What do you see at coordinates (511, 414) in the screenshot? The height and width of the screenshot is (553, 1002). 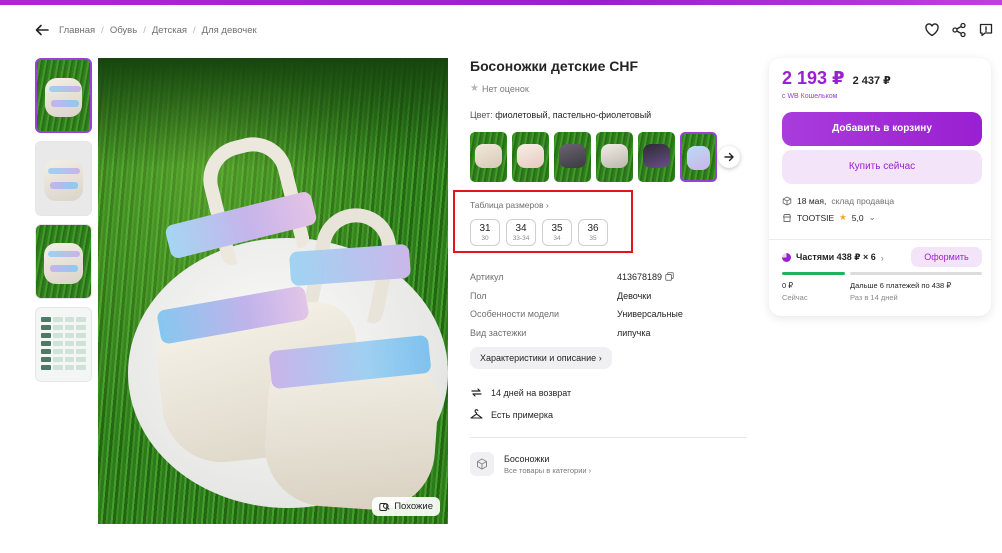 I see `fitting-info: Есть примерка` at bounding box center [511, 414].